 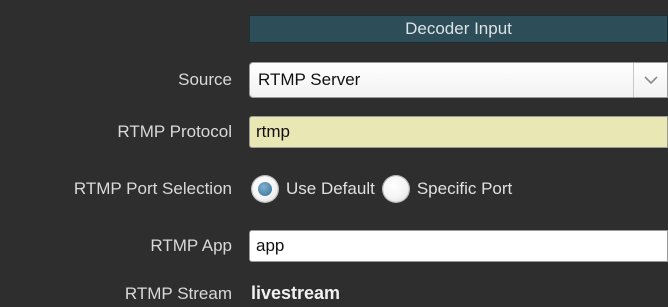 What do you see at coordinates (265, 189) in the screenshot?
I see `radio-checked-icon` at bounding box center [265, 189].